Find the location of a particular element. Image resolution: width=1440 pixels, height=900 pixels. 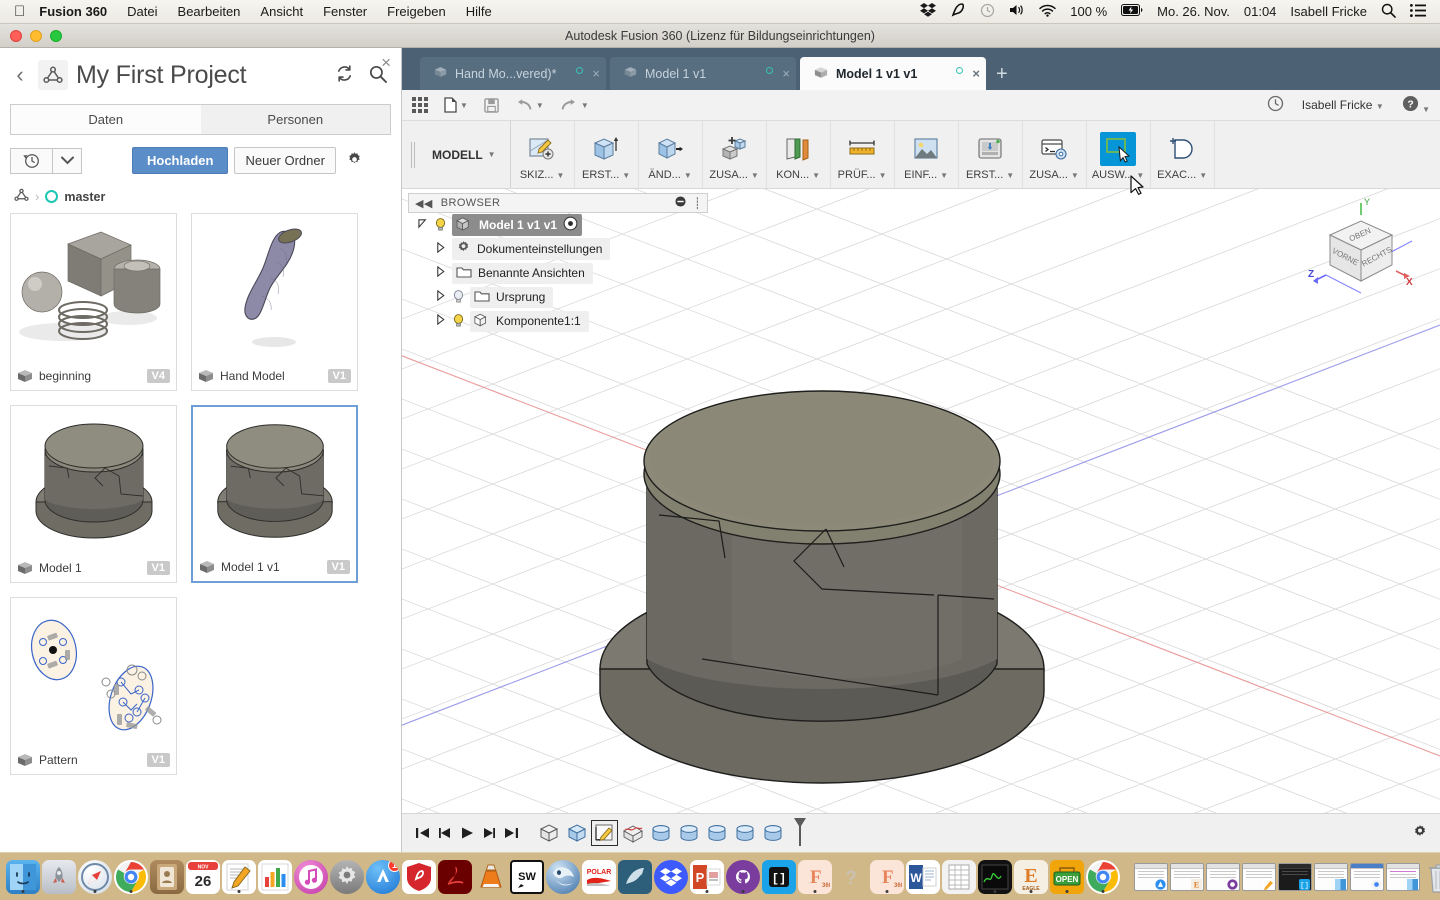

minimized-window-eagle: E is located at coordinates (1187, 876).